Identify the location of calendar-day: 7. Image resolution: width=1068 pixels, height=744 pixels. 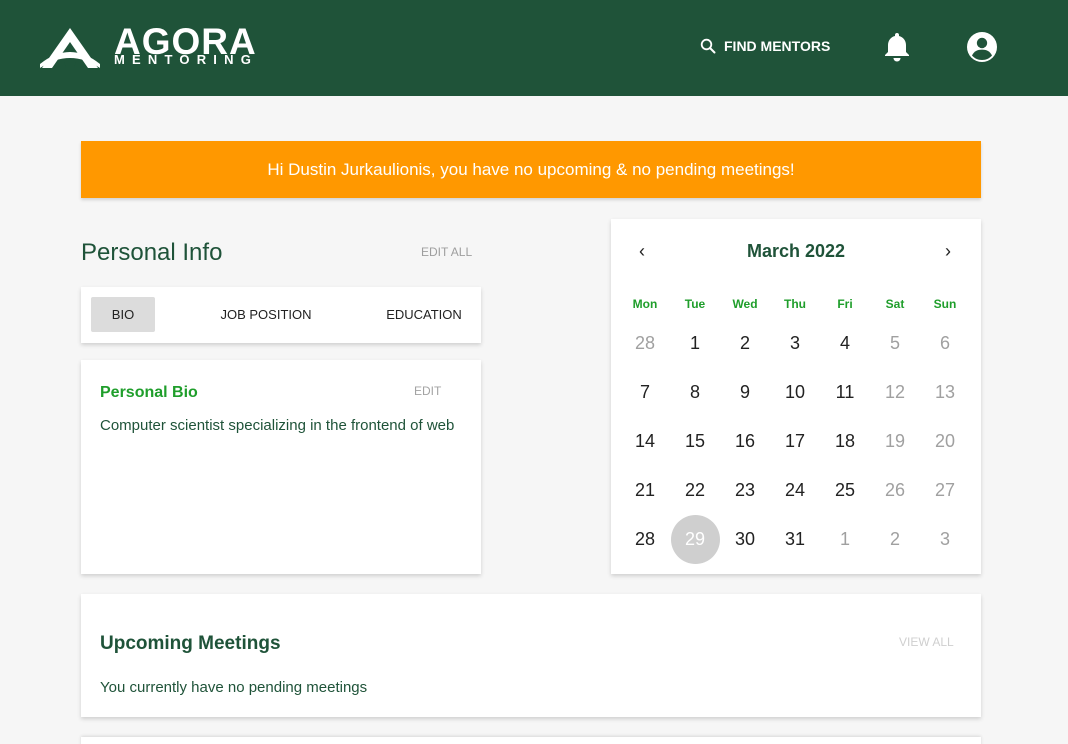
(645, 392).